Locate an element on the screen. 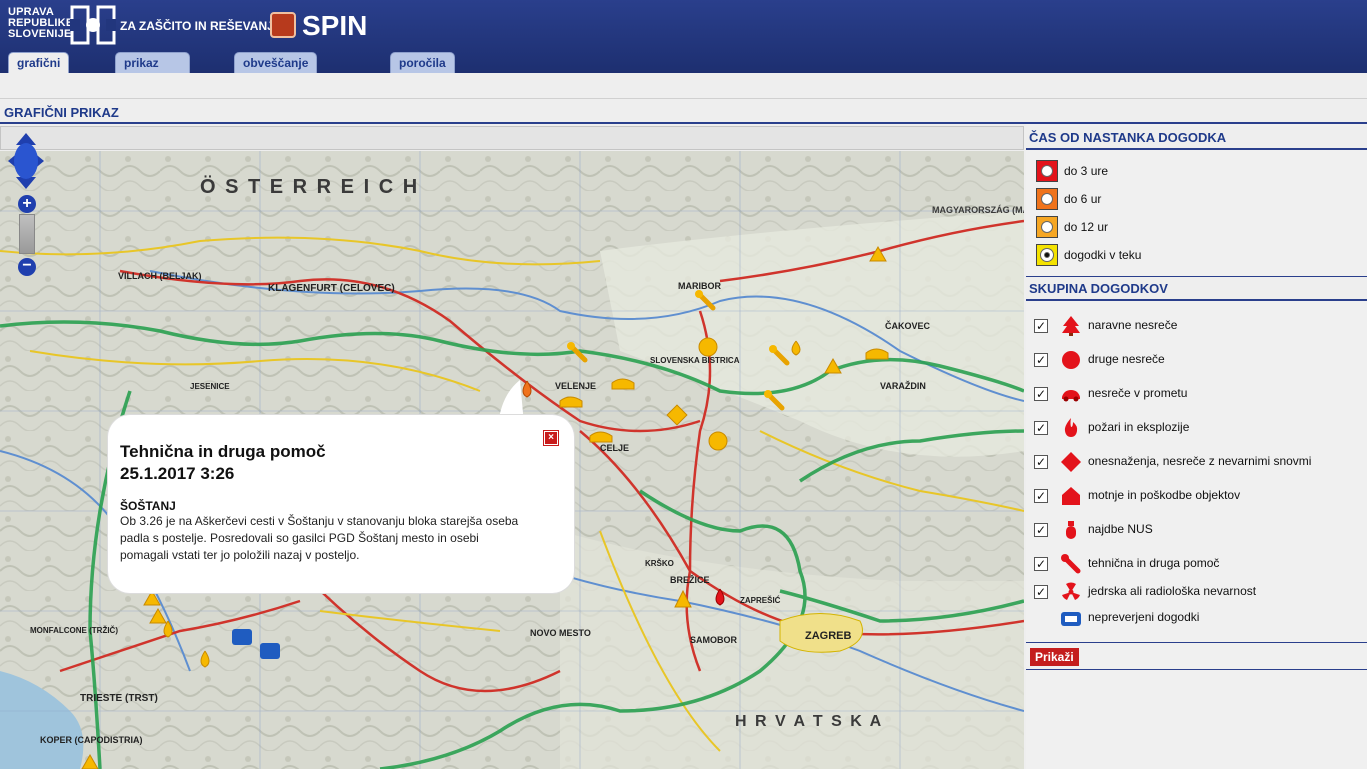 Image resolution: width=1367 pixels, height=769 pixels. show-button: Prikaži is located at coordinates (1054, 657).